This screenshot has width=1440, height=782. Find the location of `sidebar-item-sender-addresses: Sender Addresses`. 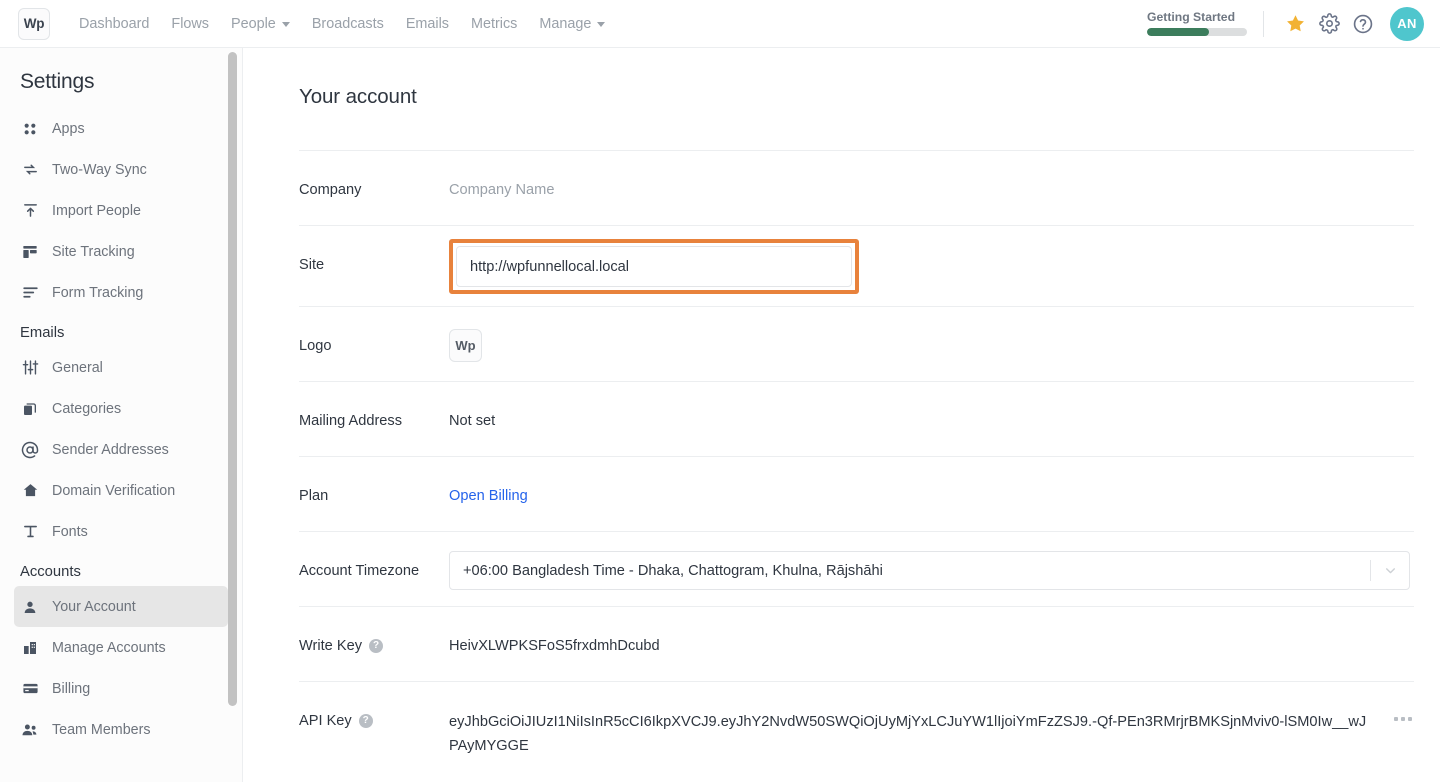

sidebar-item-sender-addresses: Sender Addresses is located at coordinates (121, 449).